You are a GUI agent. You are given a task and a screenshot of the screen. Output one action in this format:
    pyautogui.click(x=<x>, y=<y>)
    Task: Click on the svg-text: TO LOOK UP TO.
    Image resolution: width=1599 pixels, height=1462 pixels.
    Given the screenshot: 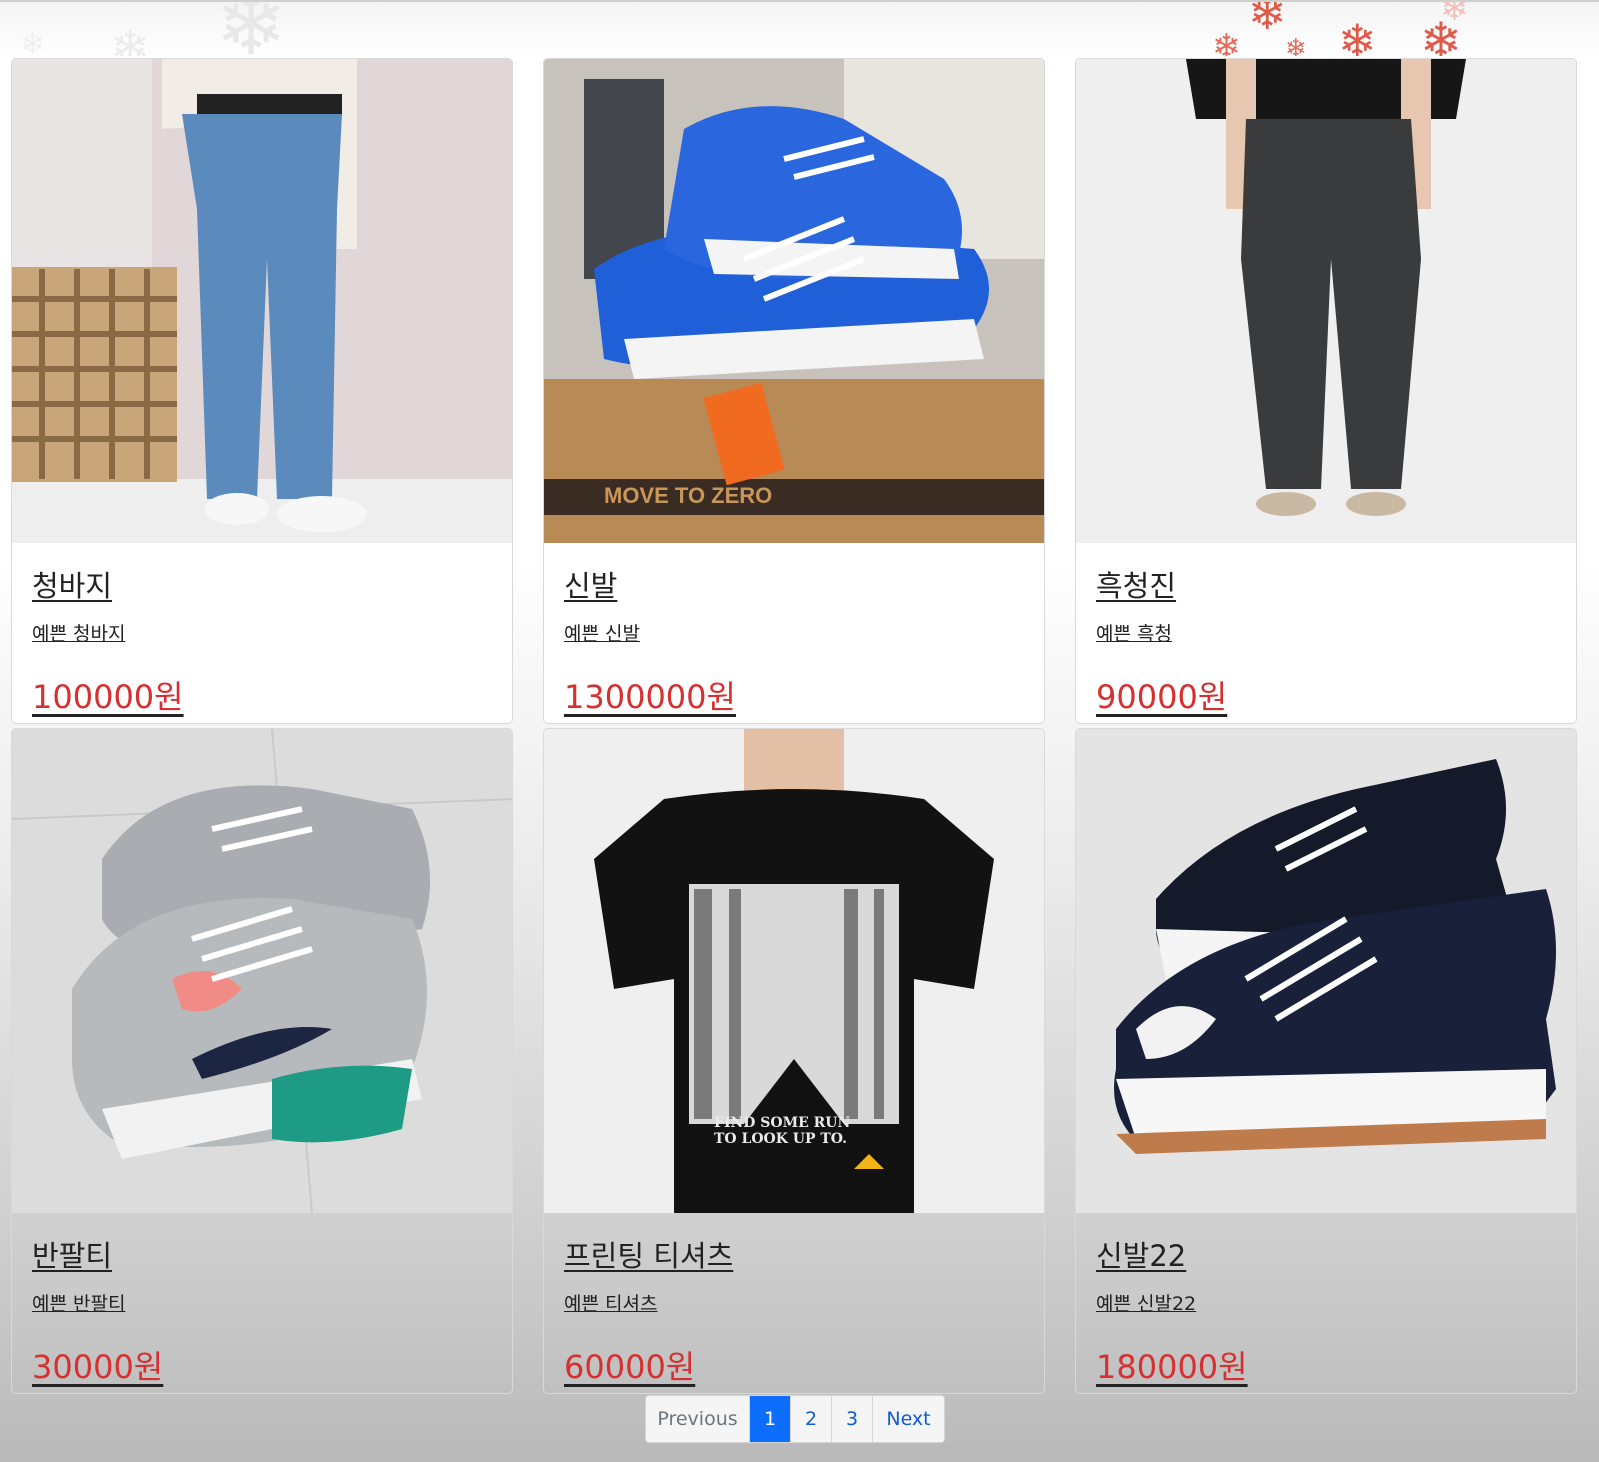 What is the action you would take?
    pyautogui.click(x=780, y=1139)
    